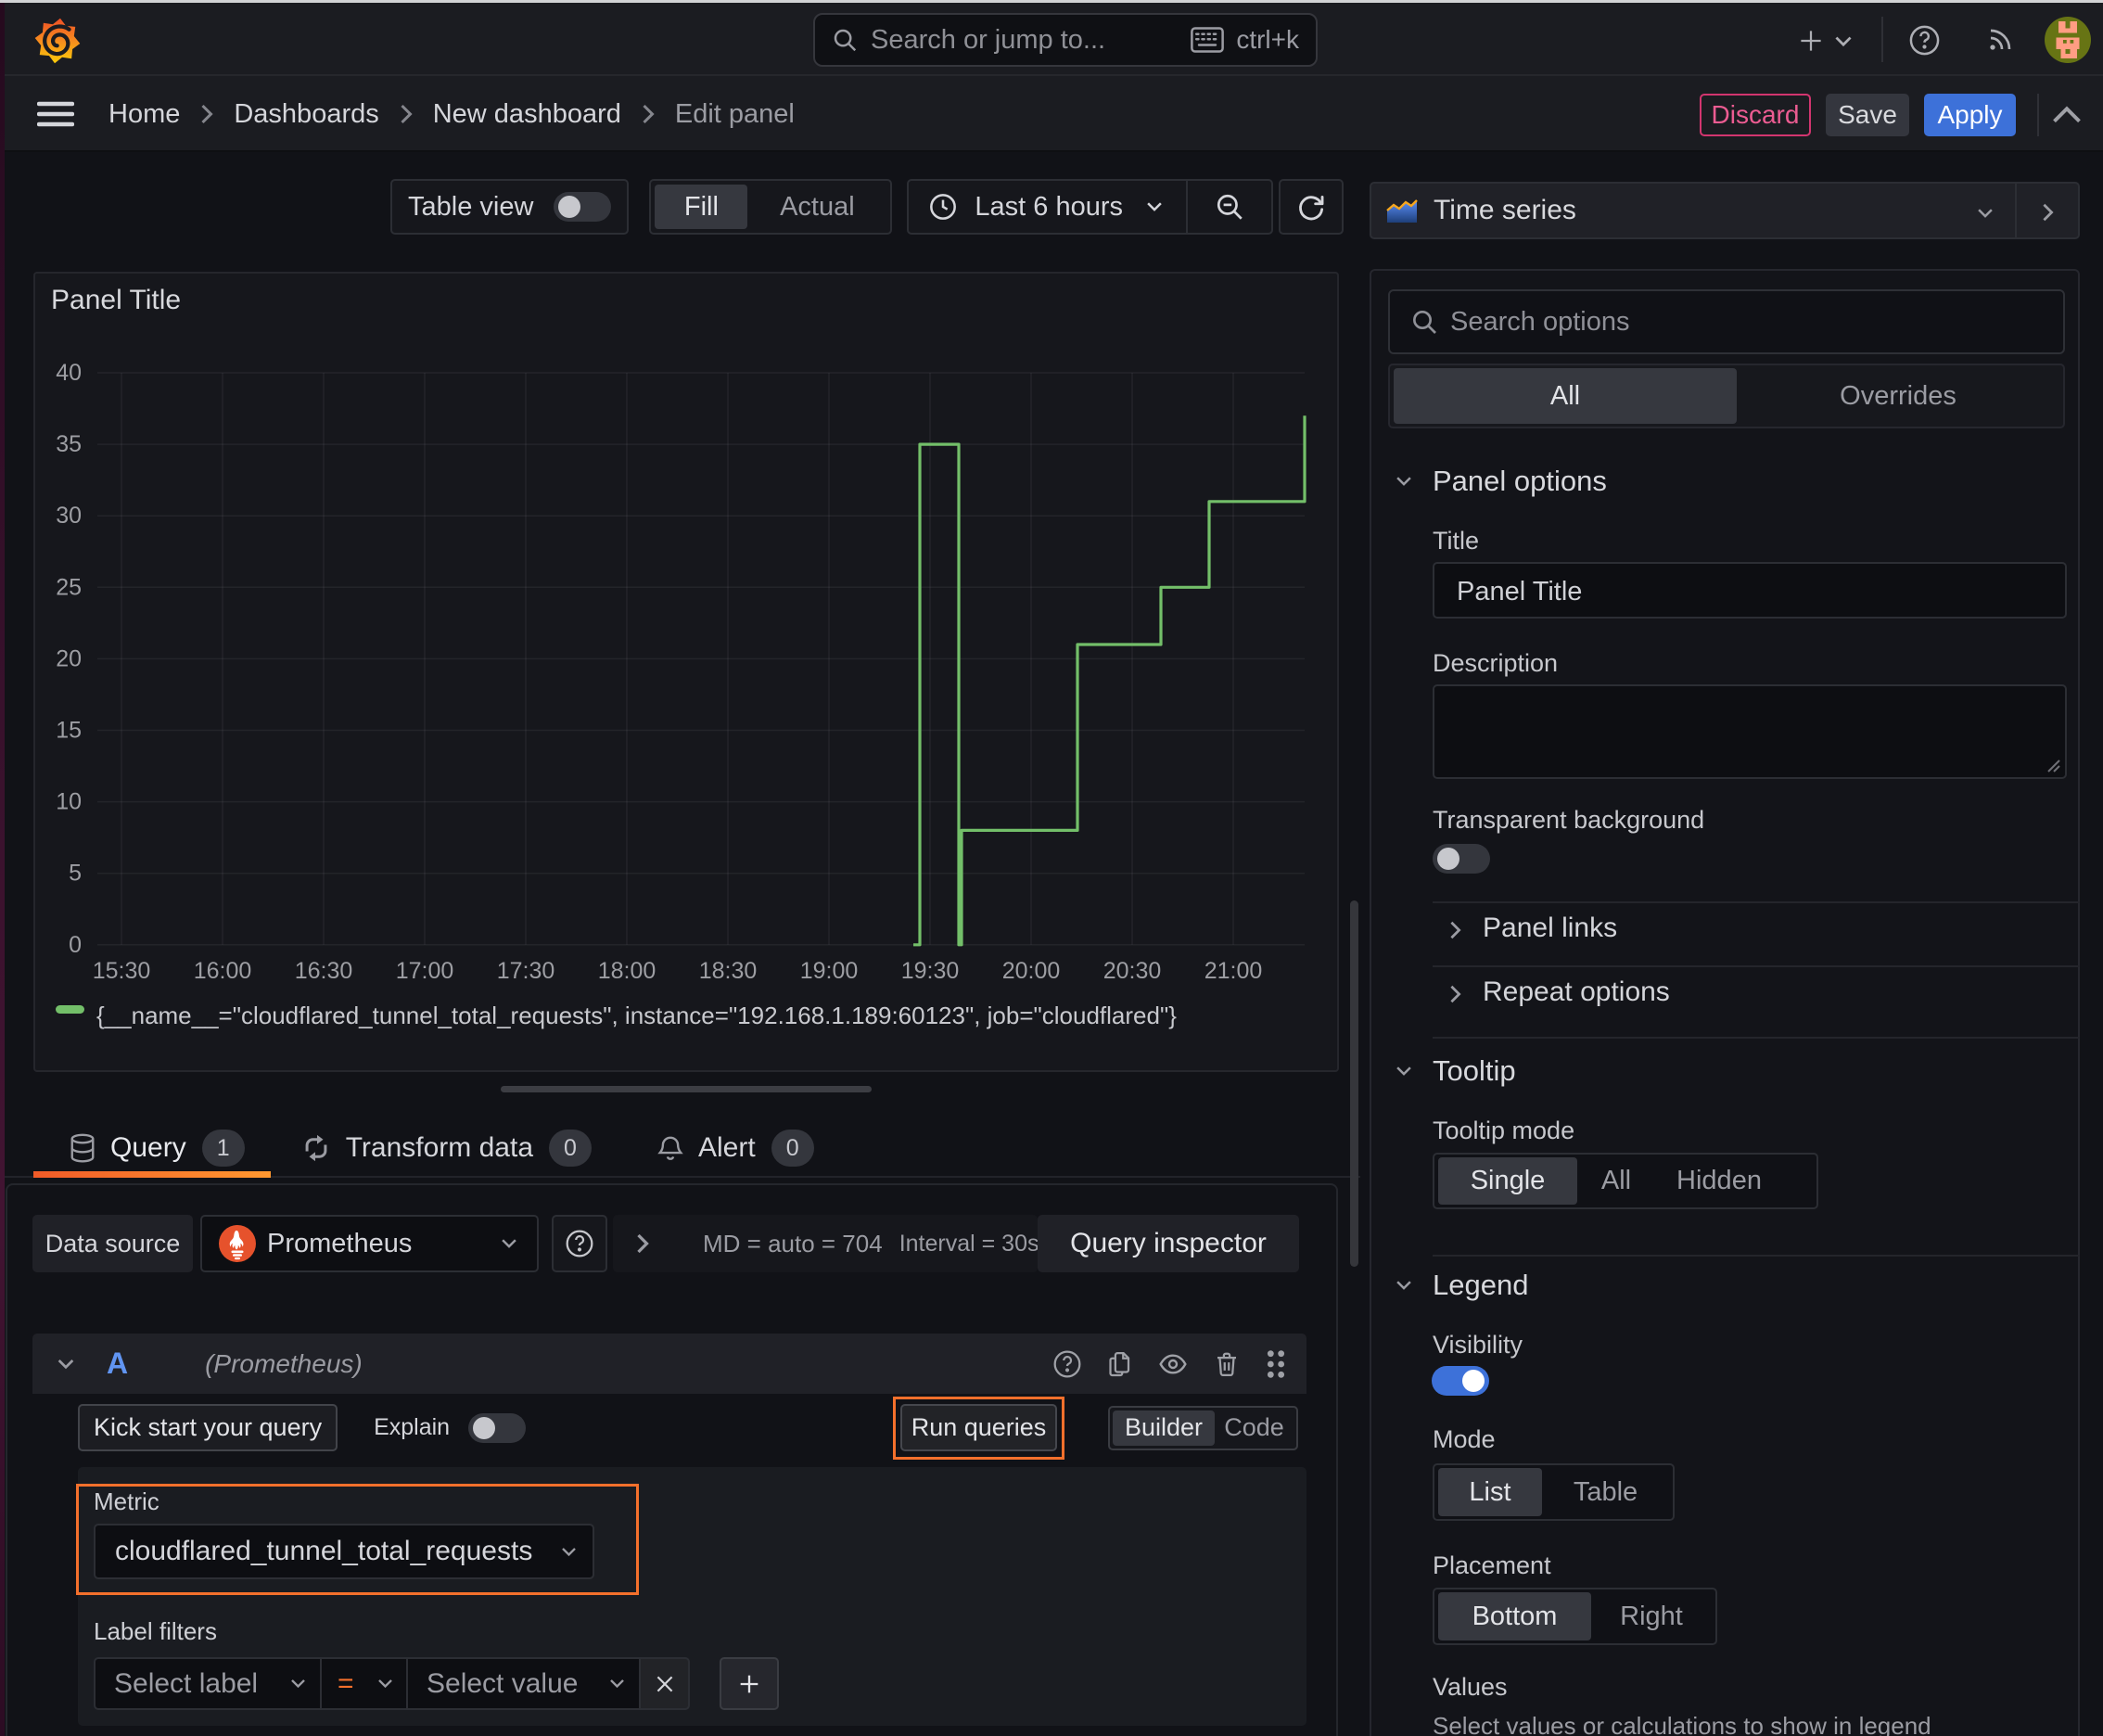  I want to click on svg-text: 25, so click(69, 587).